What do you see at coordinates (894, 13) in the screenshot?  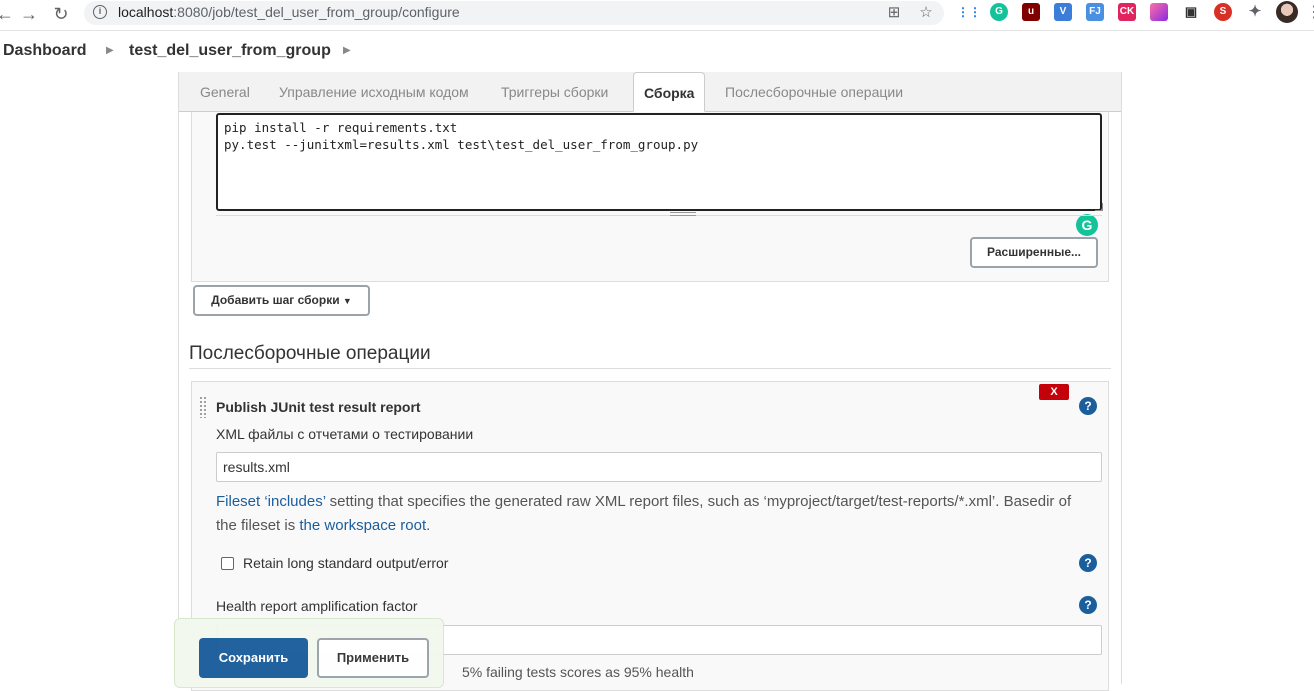 I see `translate-icon: ⊞` at bounding box center [894, 13].